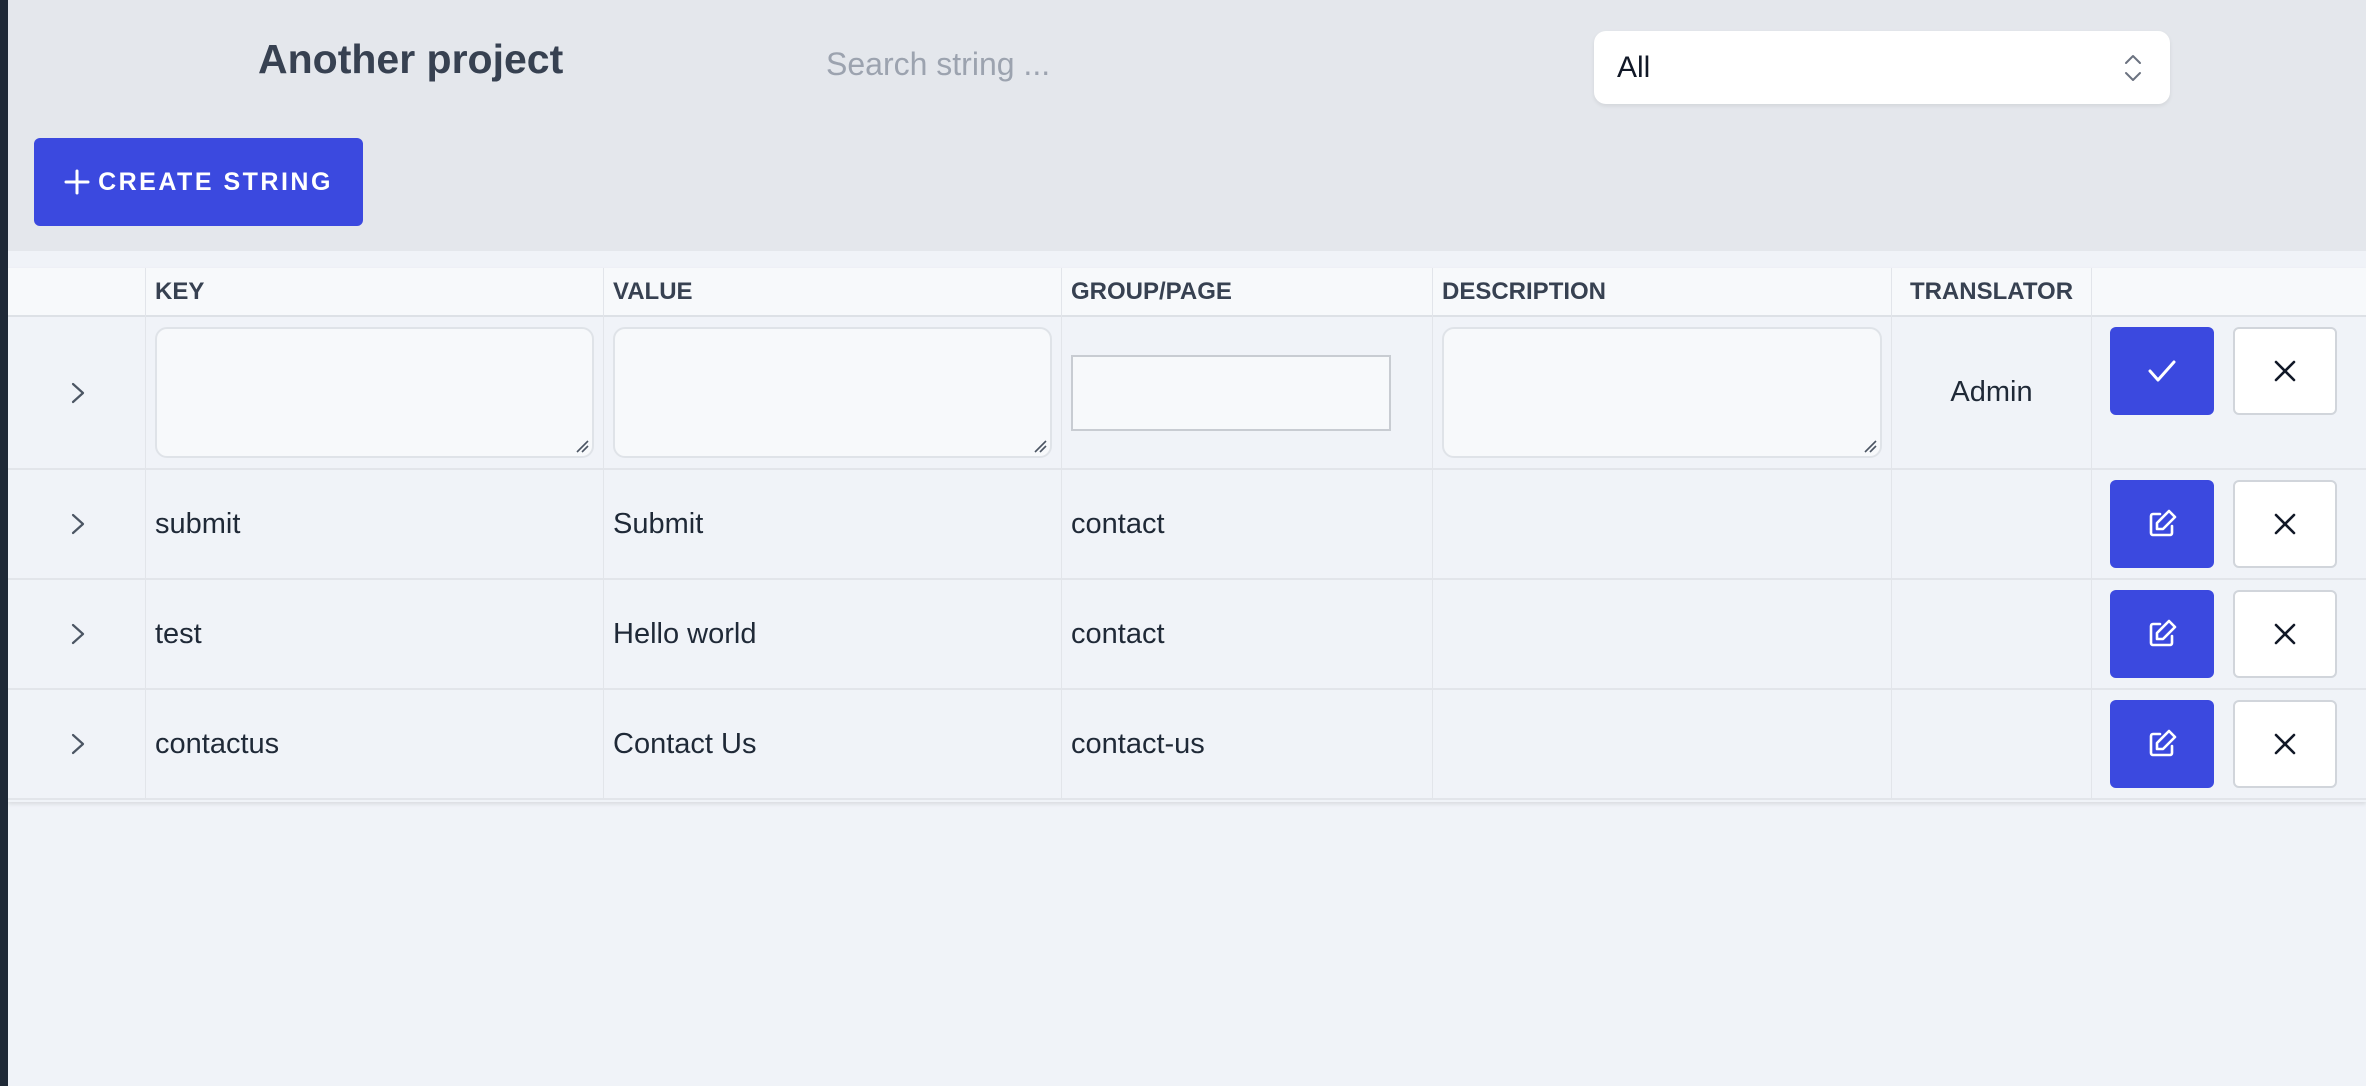 This screenshot has height=1086, width=2366. I want to click on confirm-button, so click(2162, 371).